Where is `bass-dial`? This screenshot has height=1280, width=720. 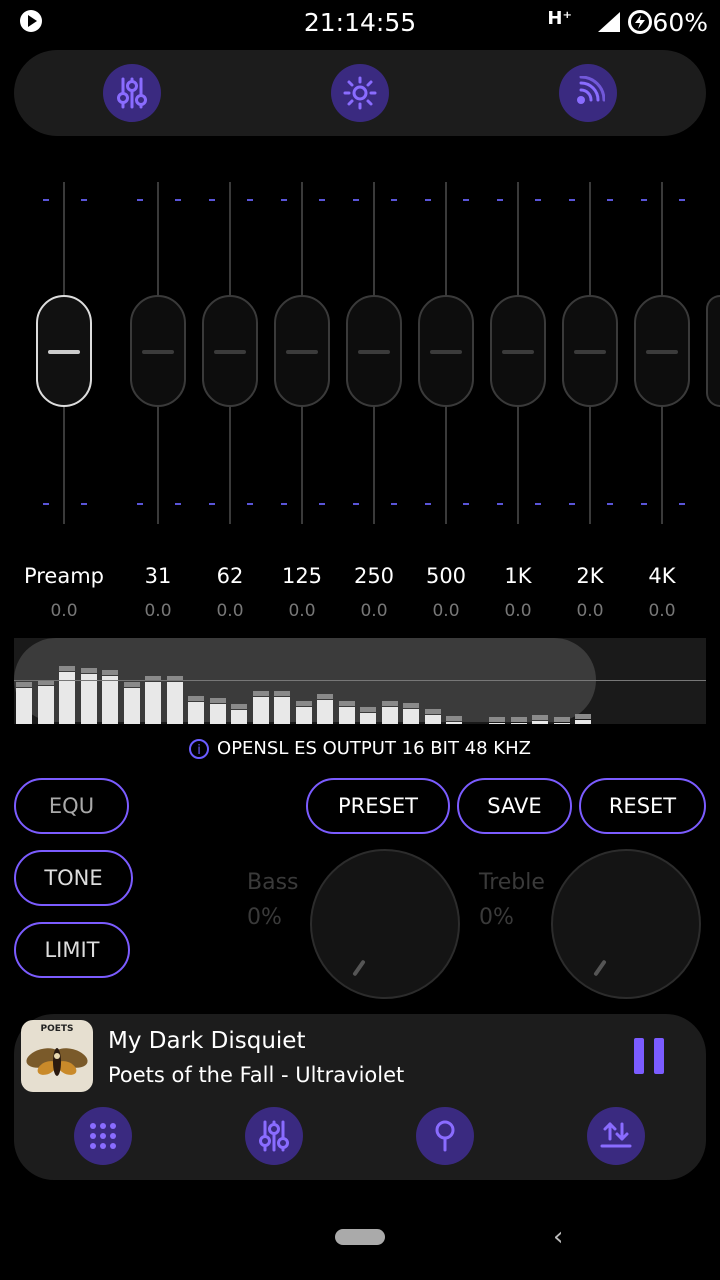 bass-dial is located at coordinates (385, 924).